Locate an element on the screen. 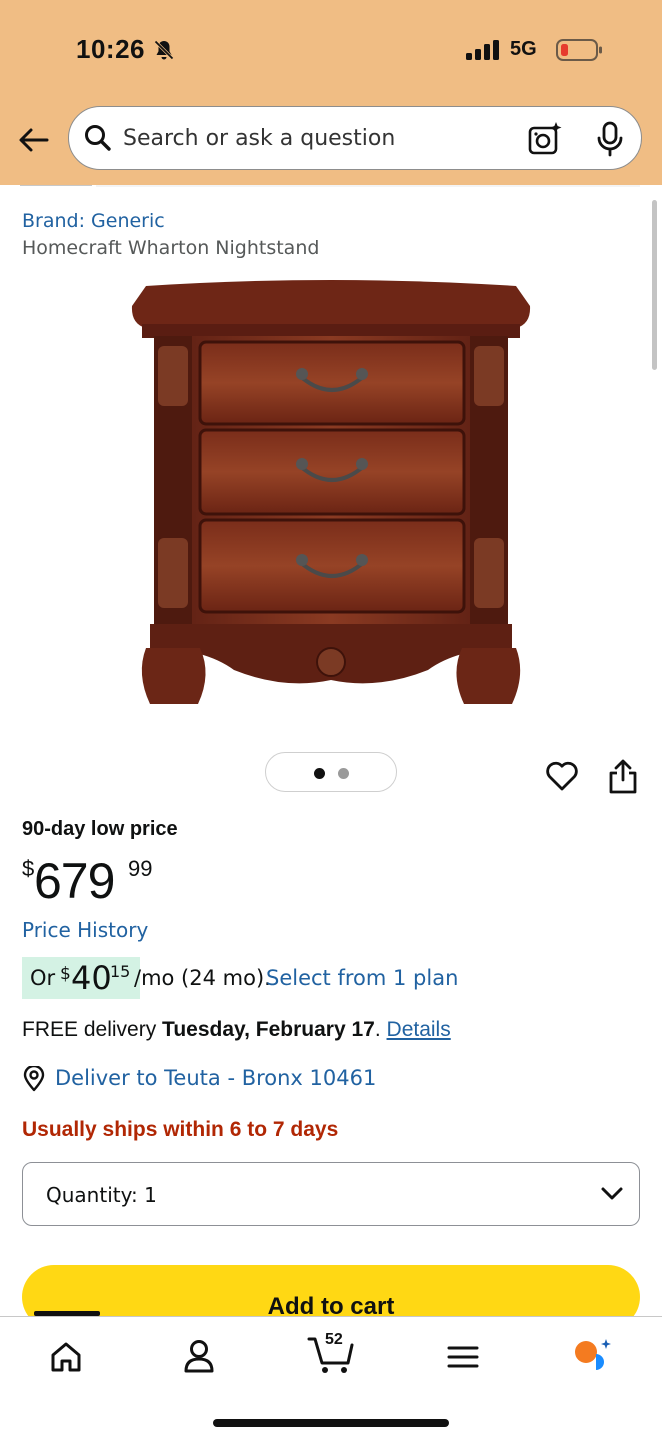 The image size is (662, 1440). select-plan-link: Select from 1 plan is located at coordinates (362, 978).